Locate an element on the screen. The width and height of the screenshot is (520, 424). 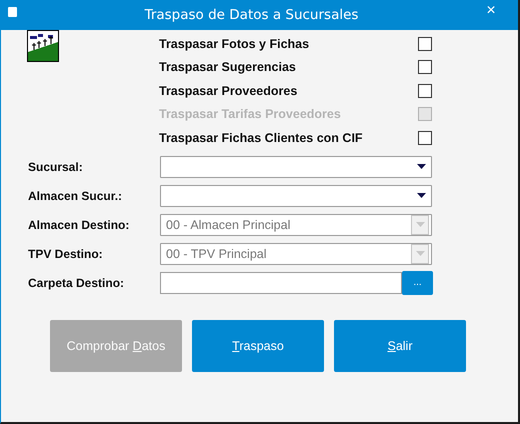
option-label: Traspasar Sugerencias is located at coordinates (228, 67).